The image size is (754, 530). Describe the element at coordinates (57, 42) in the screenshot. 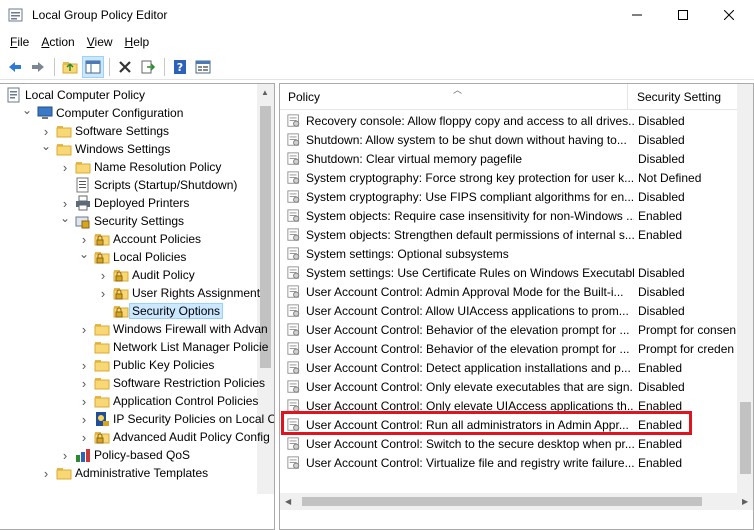

I see `menu-action: Action` at that location.